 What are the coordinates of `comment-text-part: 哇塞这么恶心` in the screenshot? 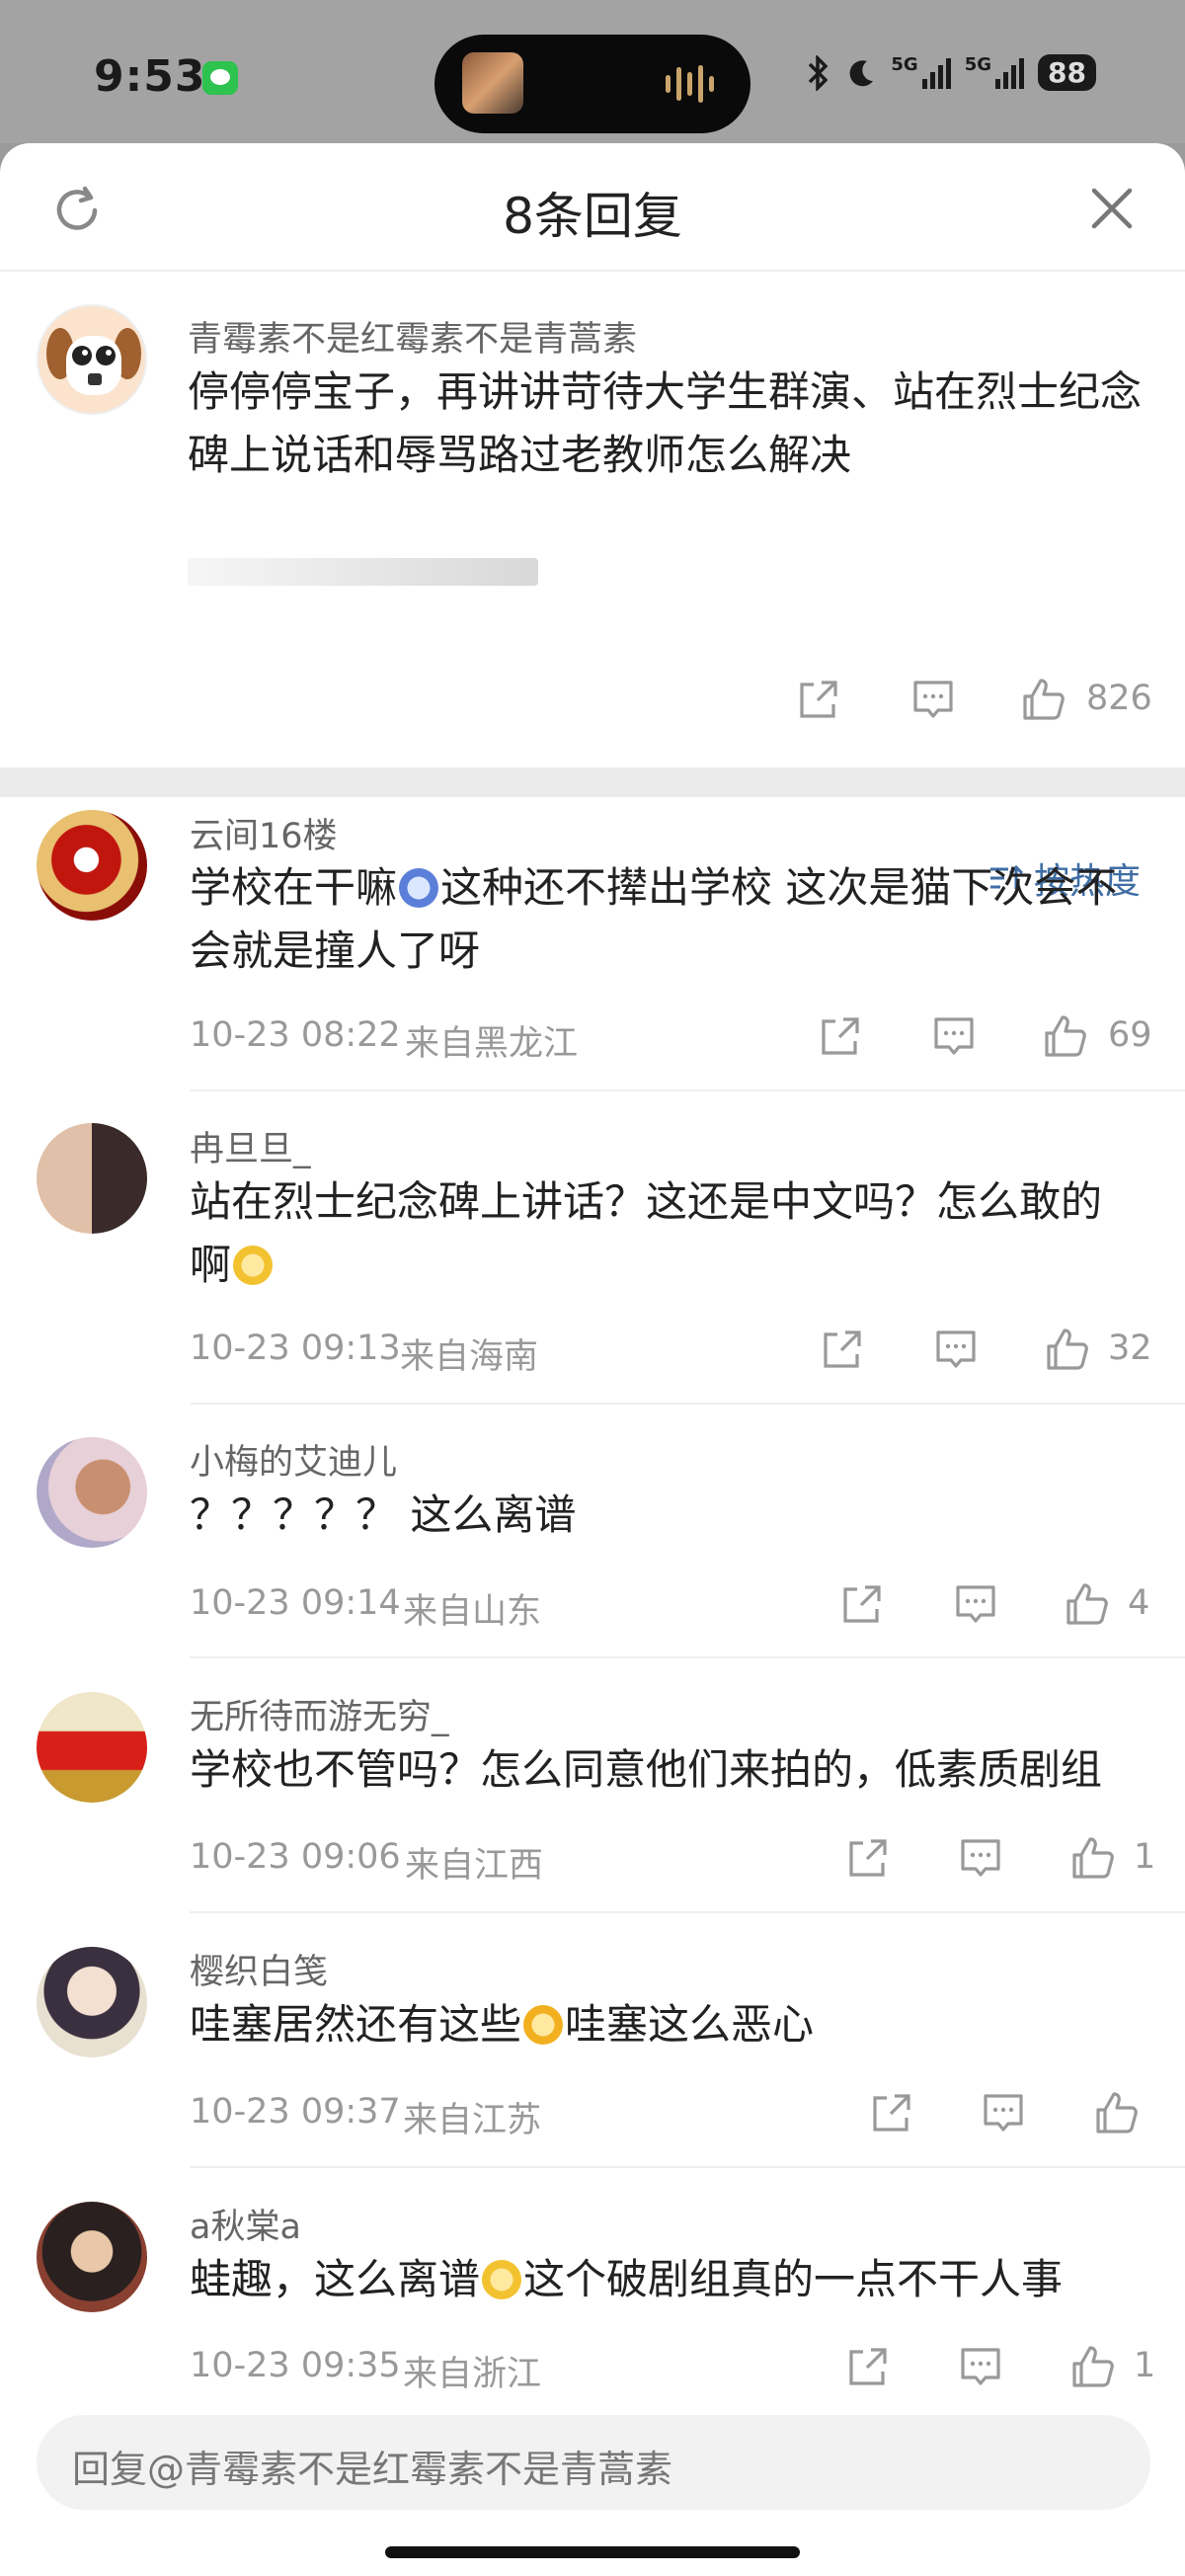 It's located at (690, 2024).